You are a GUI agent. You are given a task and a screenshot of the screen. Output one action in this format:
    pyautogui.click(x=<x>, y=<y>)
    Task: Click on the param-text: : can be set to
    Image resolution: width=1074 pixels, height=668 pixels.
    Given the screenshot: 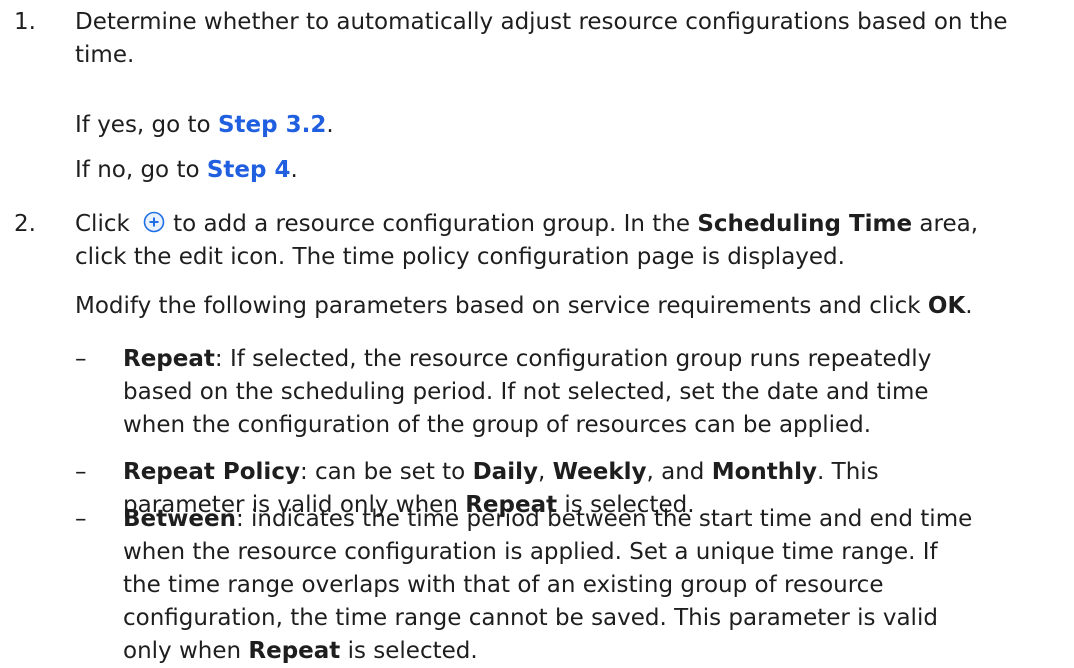 What is the action you would take?
    pyautogui.click(x=386, y=472)
    